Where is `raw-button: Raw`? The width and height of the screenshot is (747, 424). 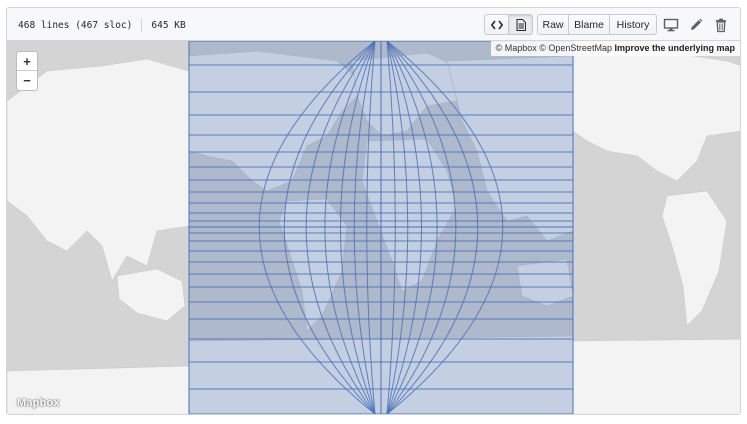 raw-button: Raw is located at coordinates (553, 24).